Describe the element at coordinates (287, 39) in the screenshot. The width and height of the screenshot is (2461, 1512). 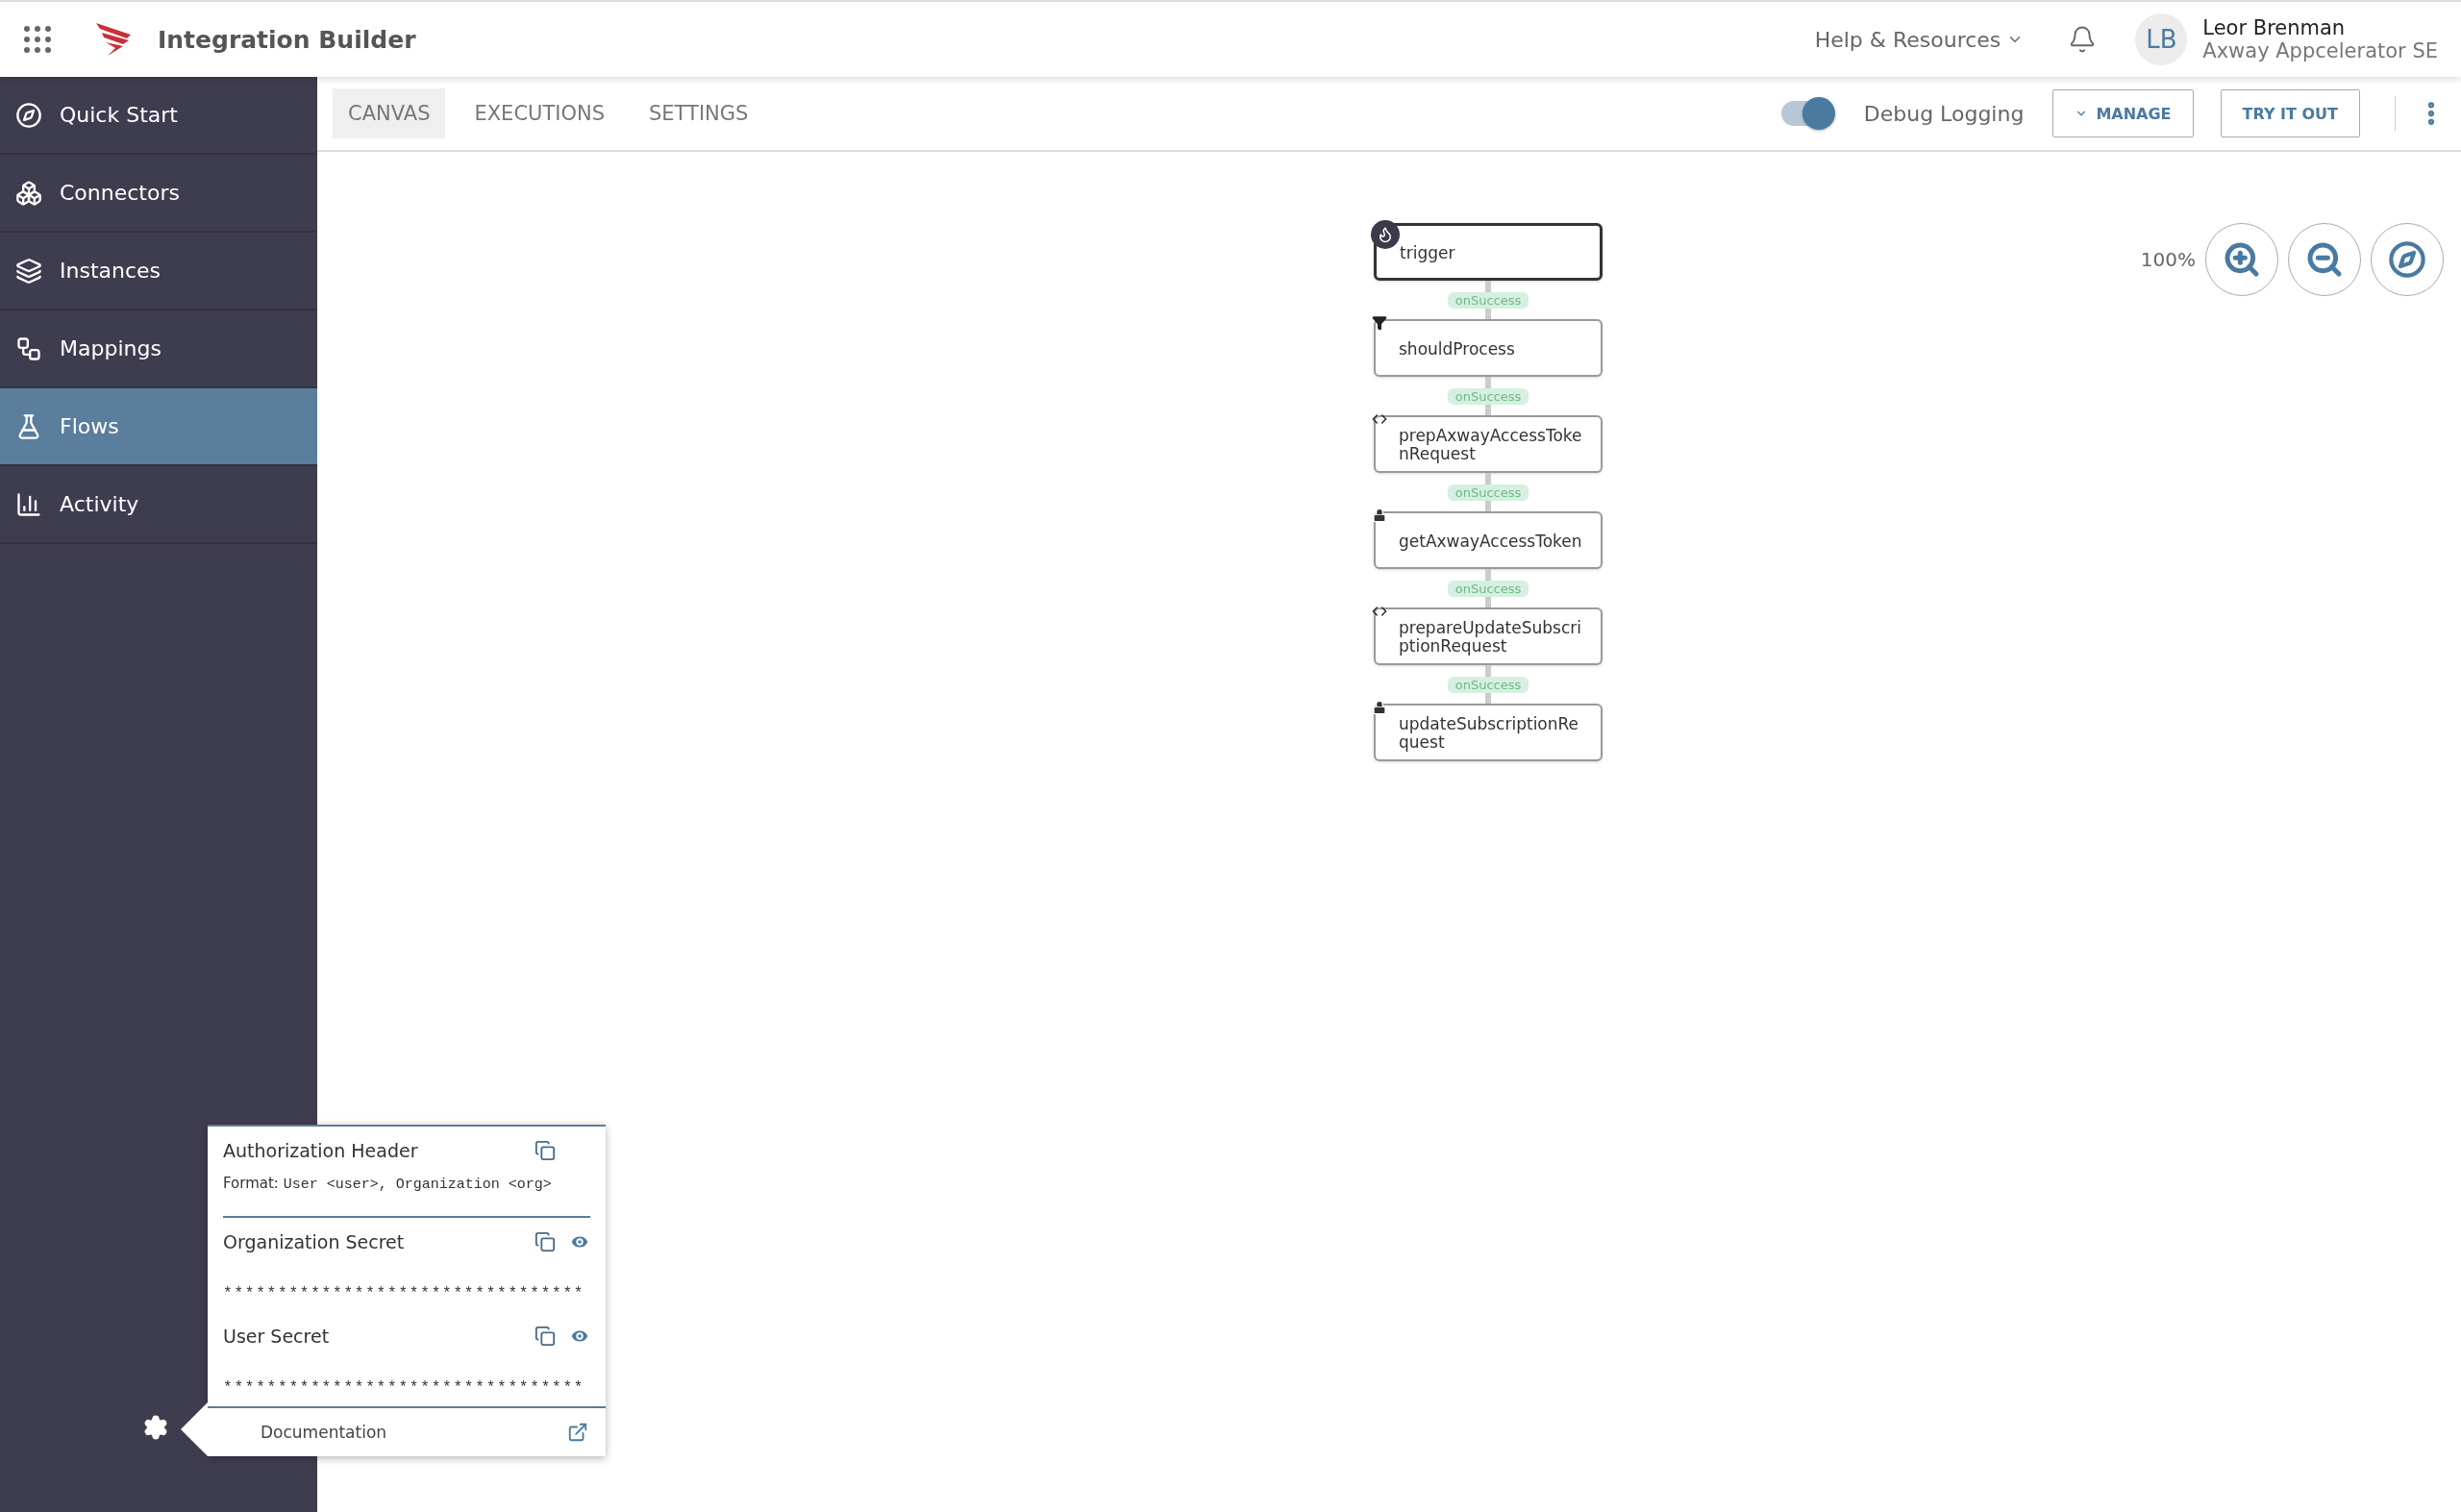
I see `app-title: Integration Builder` at that location.